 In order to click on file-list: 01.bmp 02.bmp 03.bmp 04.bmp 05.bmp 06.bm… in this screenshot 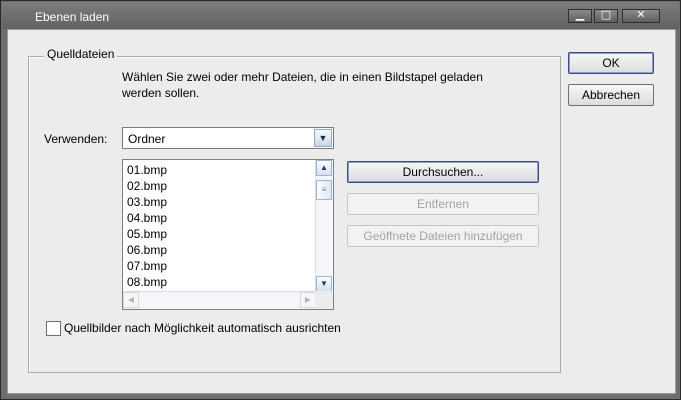, I will do `click(228, 234)`.